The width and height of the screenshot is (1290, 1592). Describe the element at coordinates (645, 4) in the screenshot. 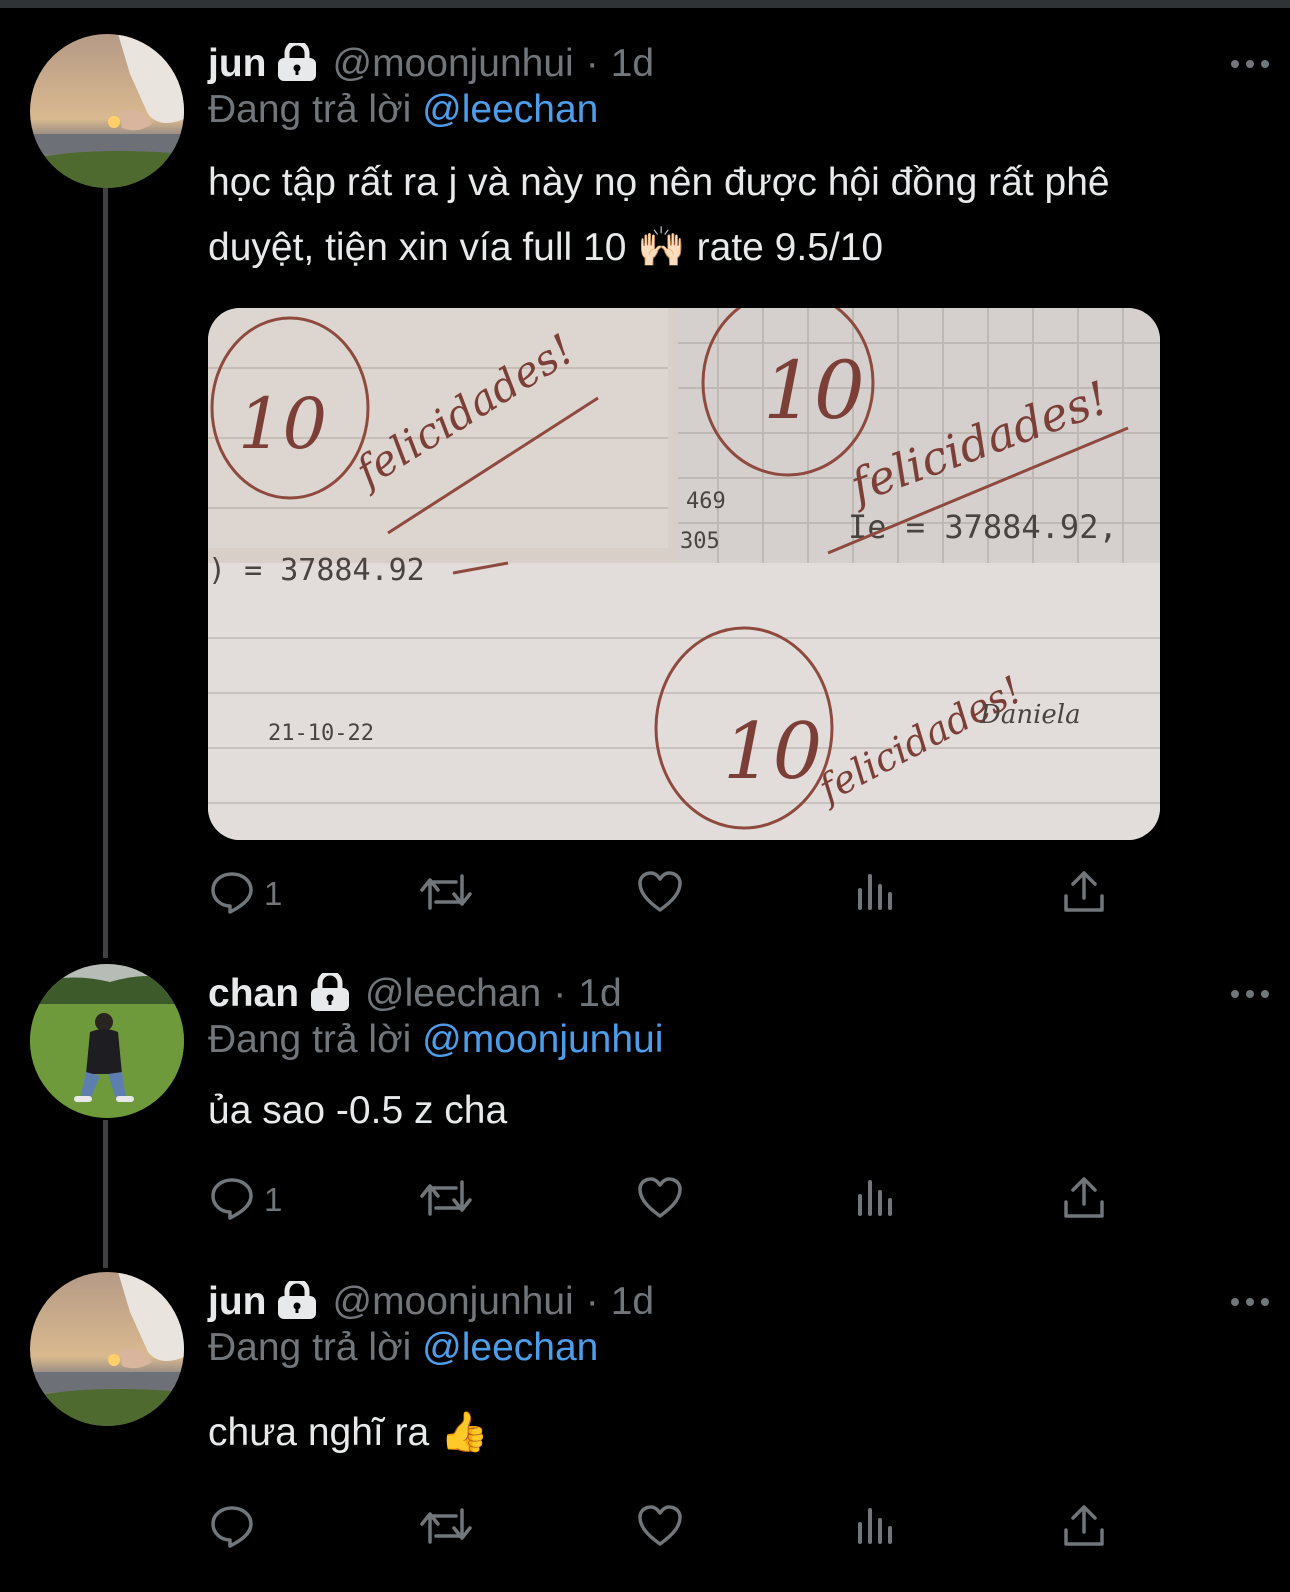

I see `top-divider` at that location.